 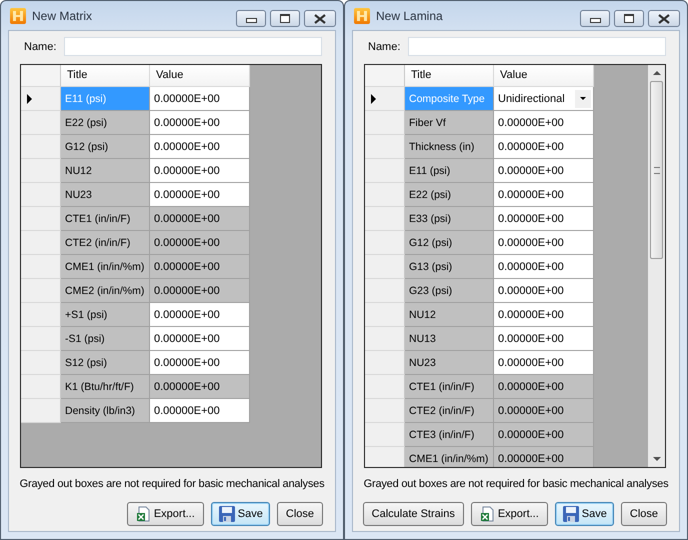 I want to click on window-title: New Matrix, so click(x=63, y=15).